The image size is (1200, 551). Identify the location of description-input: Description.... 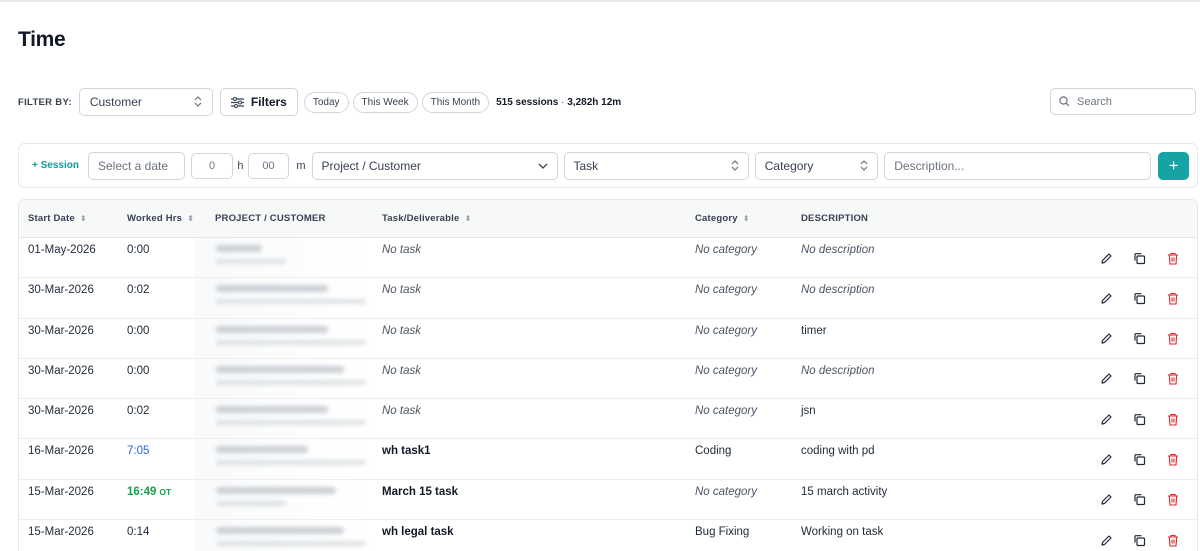
(1018, 165).